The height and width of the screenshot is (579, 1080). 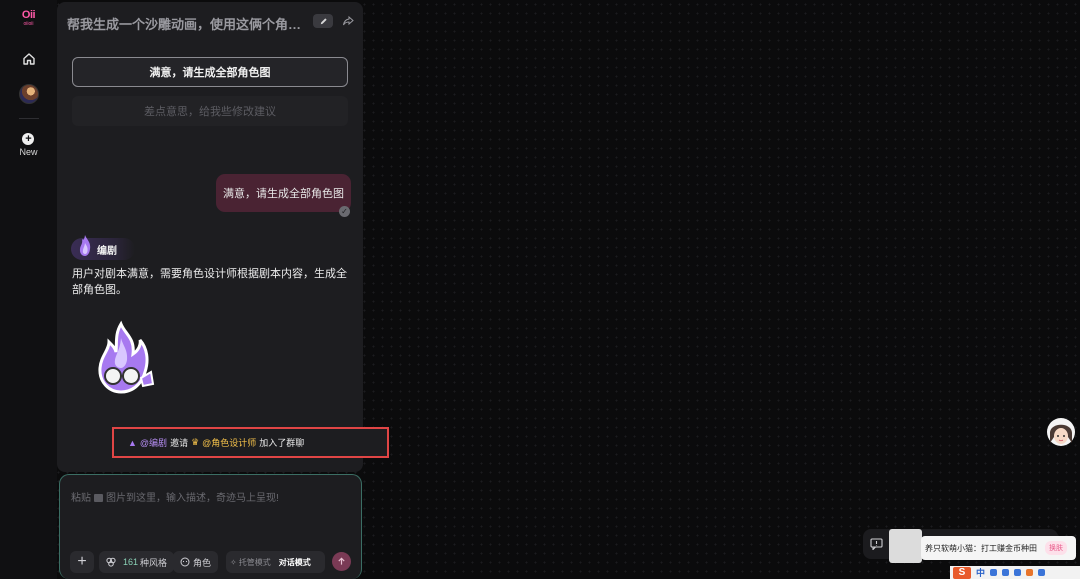 I want to click on mic-icon, so click(x=1006, y=572).